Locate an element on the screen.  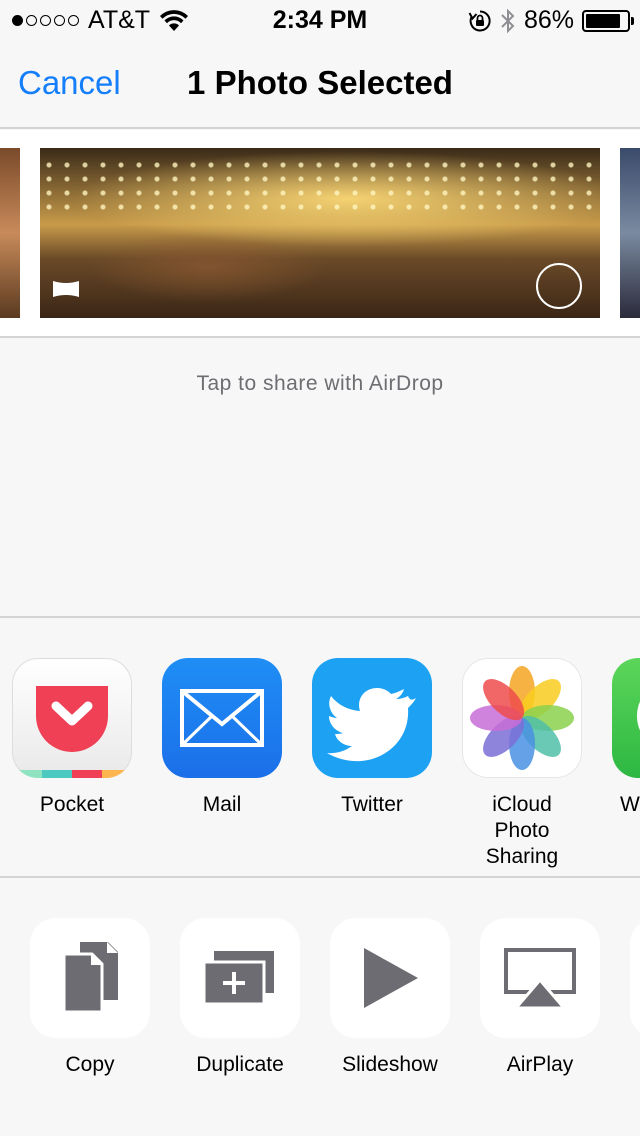
airplay-icon is located at coordinates (540, 978).